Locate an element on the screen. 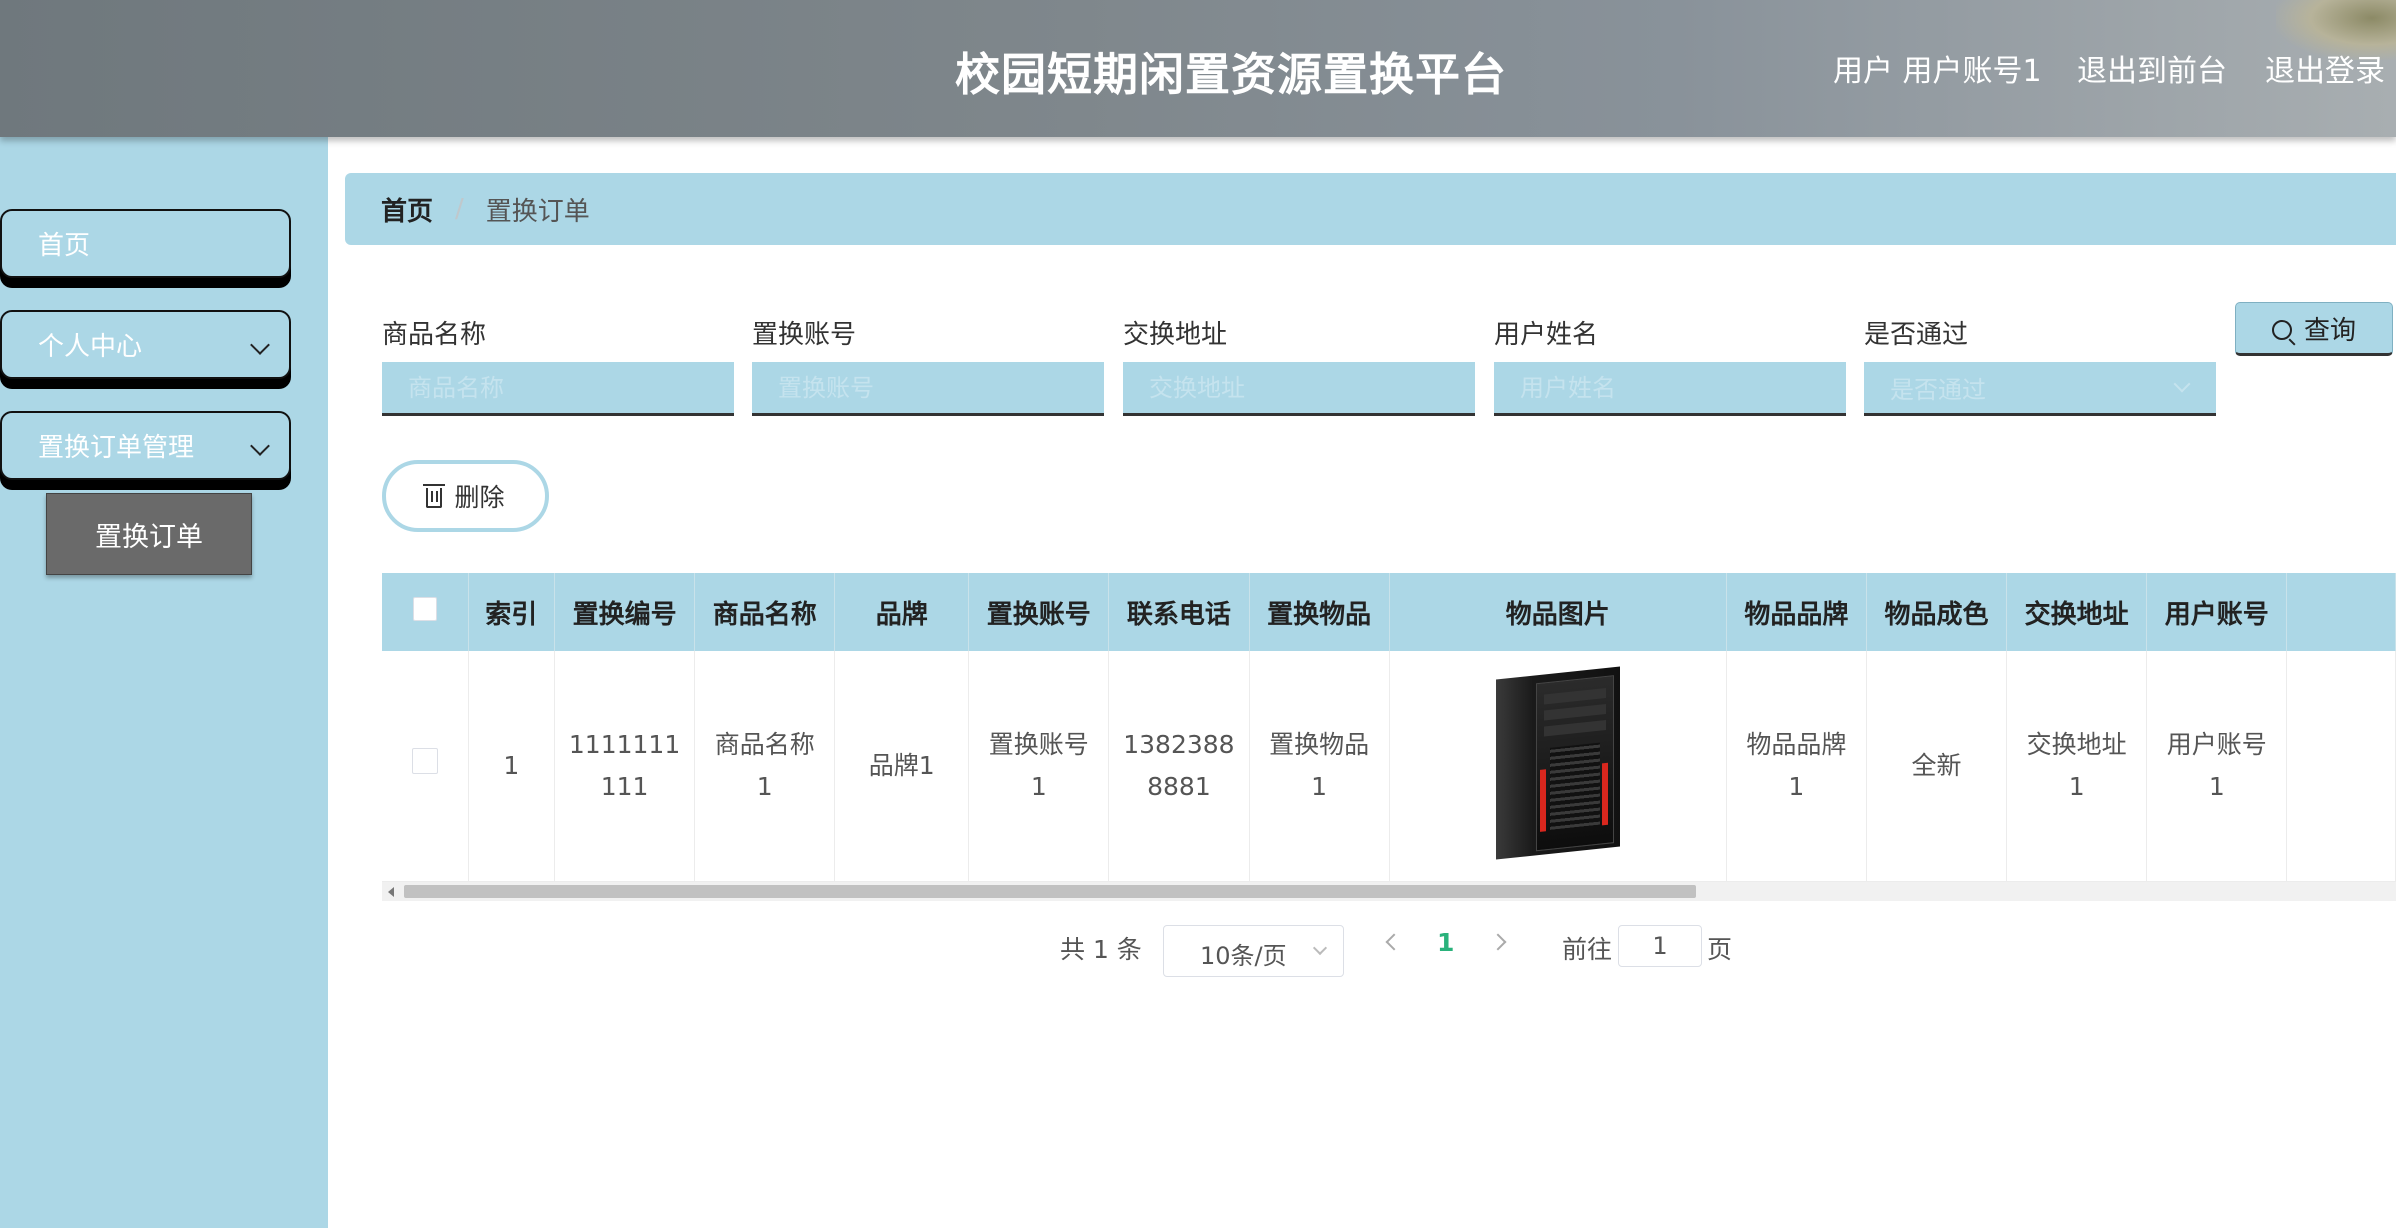 The height and width of the screenshot is (1228, 2396). cell-exchange-account: 置换账号1 is located at coordinates (1039, 766).